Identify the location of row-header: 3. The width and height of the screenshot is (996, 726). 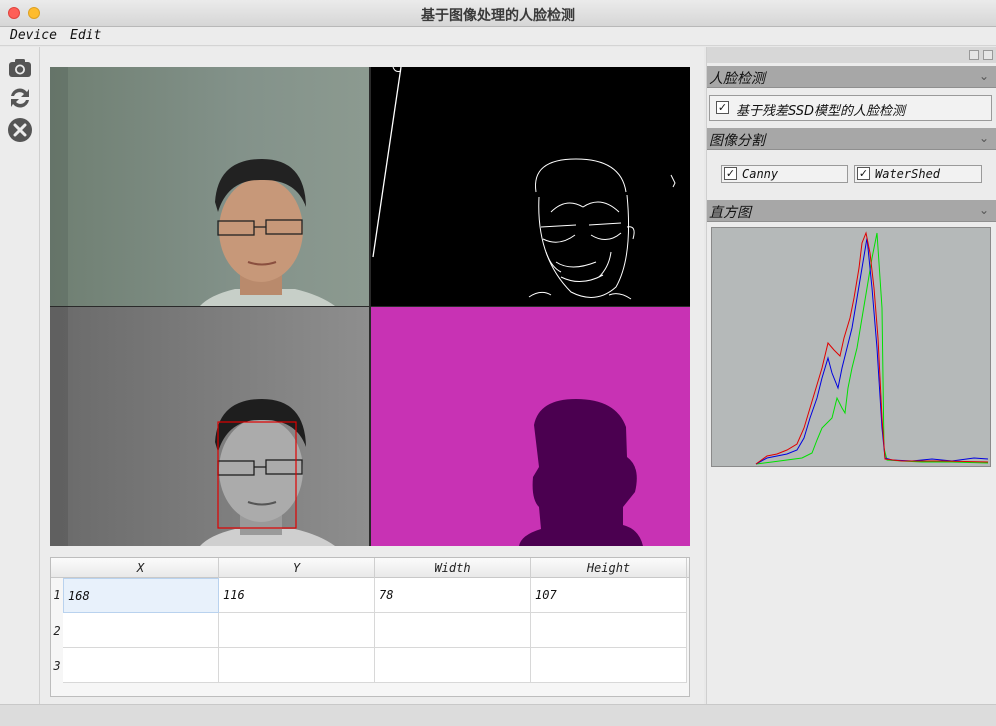
(57, 666).